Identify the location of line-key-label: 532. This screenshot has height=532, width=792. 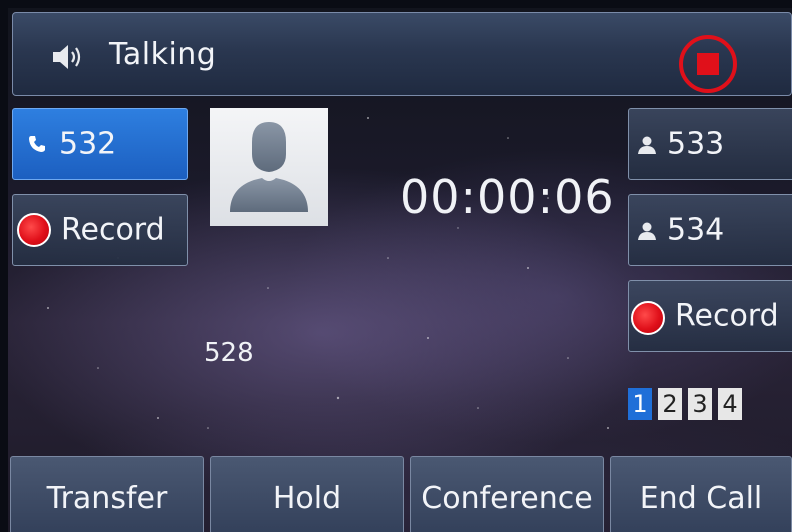
(88, 144).